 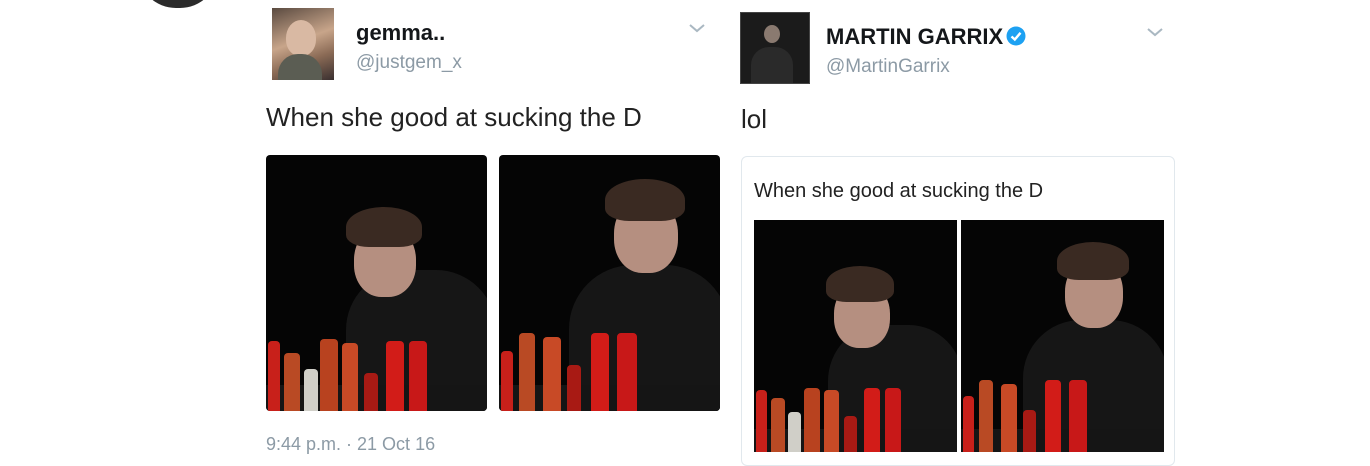 I want to click on partial-avatar, so click(x=178, y=4).